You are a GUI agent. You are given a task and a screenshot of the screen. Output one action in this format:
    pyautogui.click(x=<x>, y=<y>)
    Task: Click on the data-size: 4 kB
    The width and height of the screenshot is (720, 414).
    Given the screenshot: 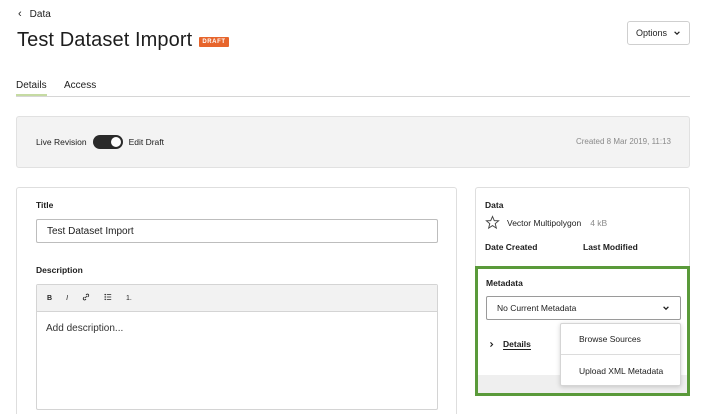 What is the action you would take?
    pyautogui.click(x=599, y=222)
    